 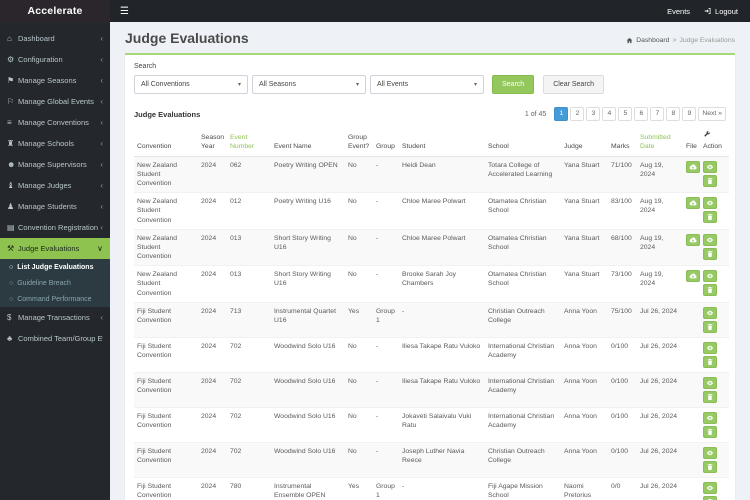 What do you see at coordinates (673, 114) in the screenshot?
I see `pagination-page-8: 8` at bounding box center [673, 114].